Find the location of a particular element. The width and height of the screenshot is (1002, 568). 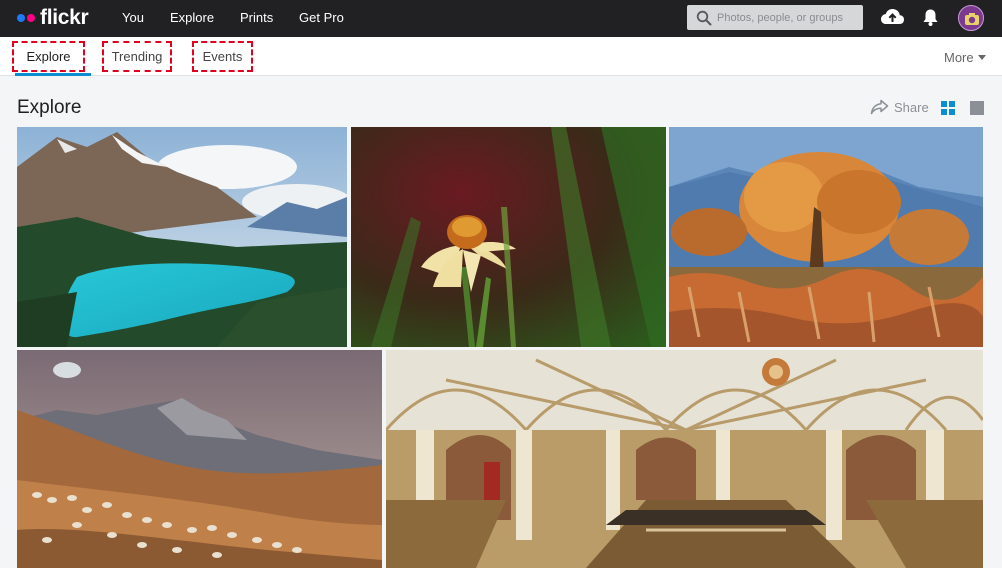

single-view-icon is located at coordinates (977, 108).